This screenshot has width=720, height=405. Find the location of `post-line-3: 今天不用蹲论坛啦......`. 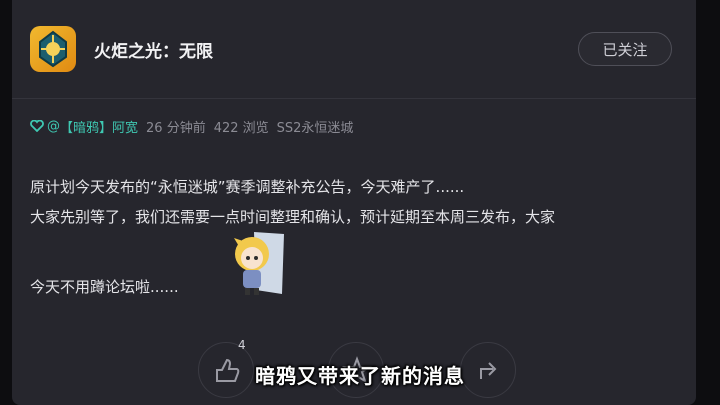

post-line-3: 今天不用蹲论坛啦...... is located at coordinates (104, 287).